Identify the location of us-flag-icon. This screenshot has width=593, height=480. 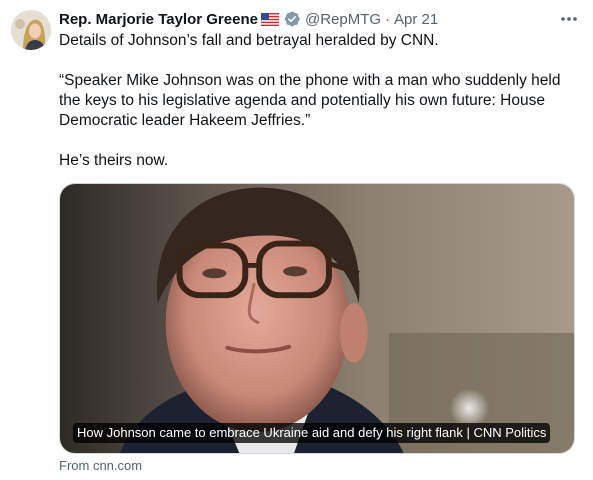
(270, 19).